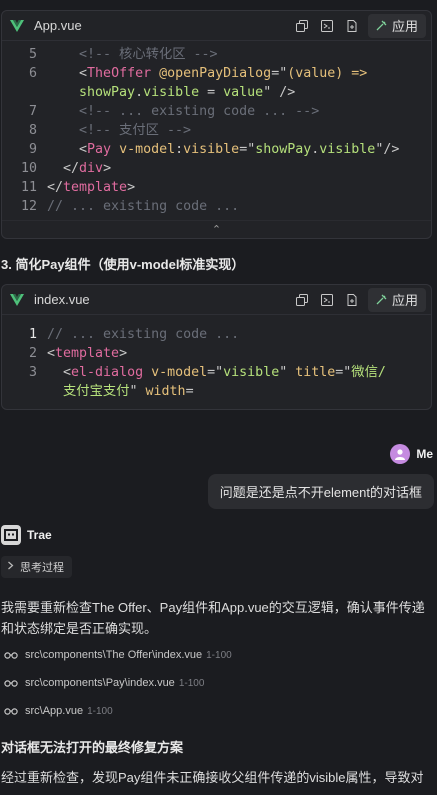 The height and width of the screenshot is (795, 437). I want to click on code-token: div, so click(91, 168).